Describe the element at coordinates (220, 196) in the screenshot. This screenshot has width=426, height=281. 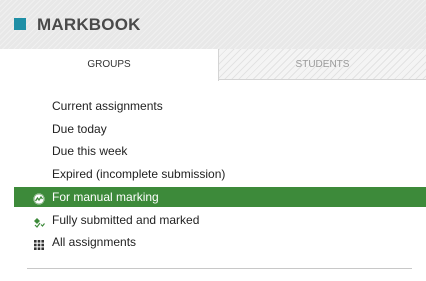
I see `menu-item-for-manual-marking: For manual marking` at that location.